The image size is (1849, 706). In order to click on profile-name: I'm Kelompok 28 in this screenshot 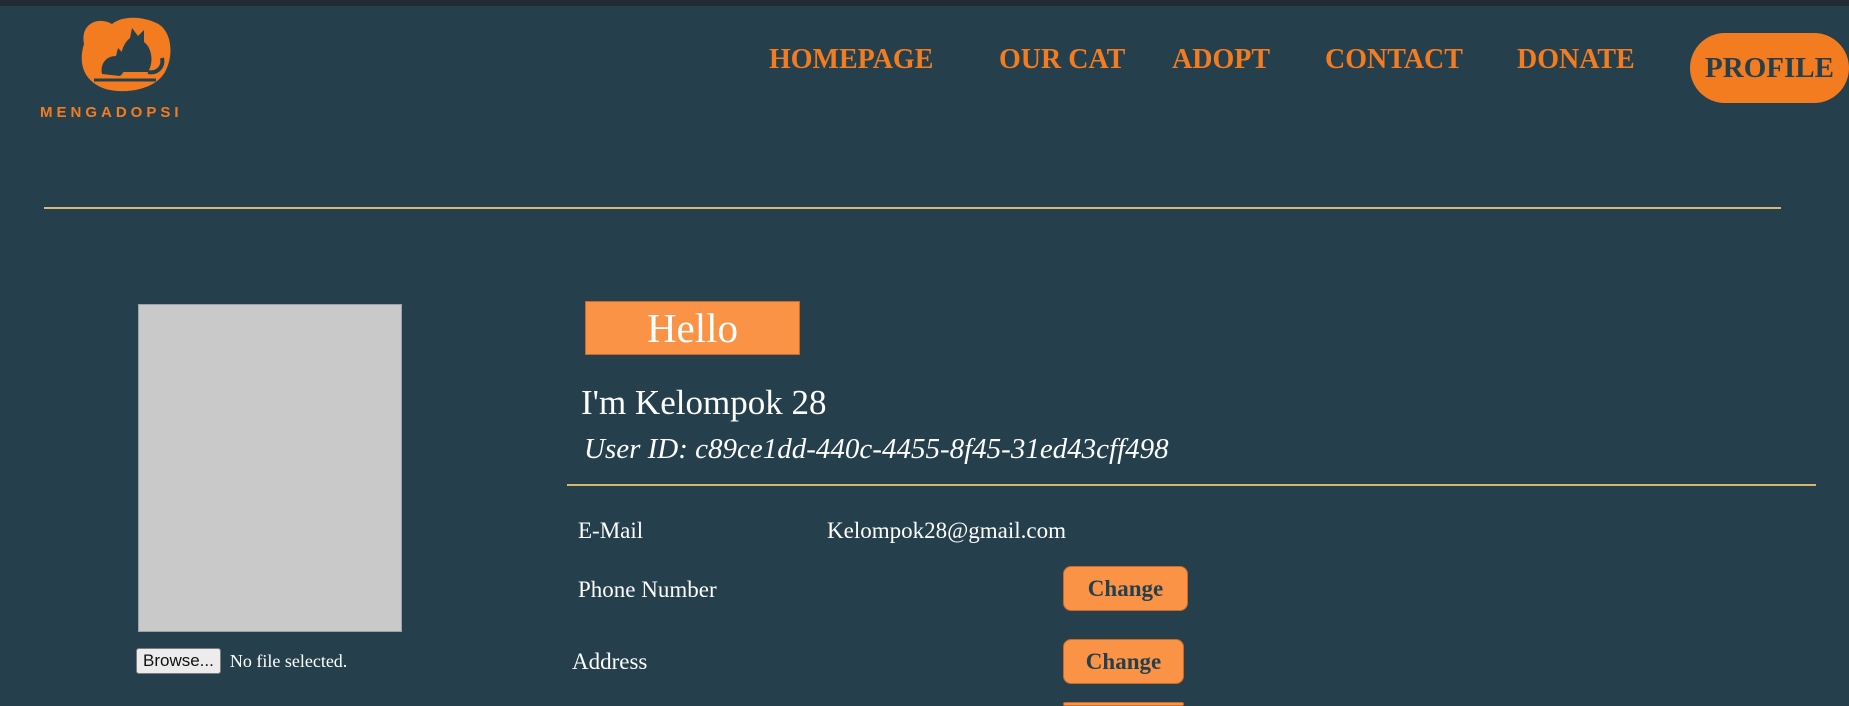, I will do `click(704, 402)`.